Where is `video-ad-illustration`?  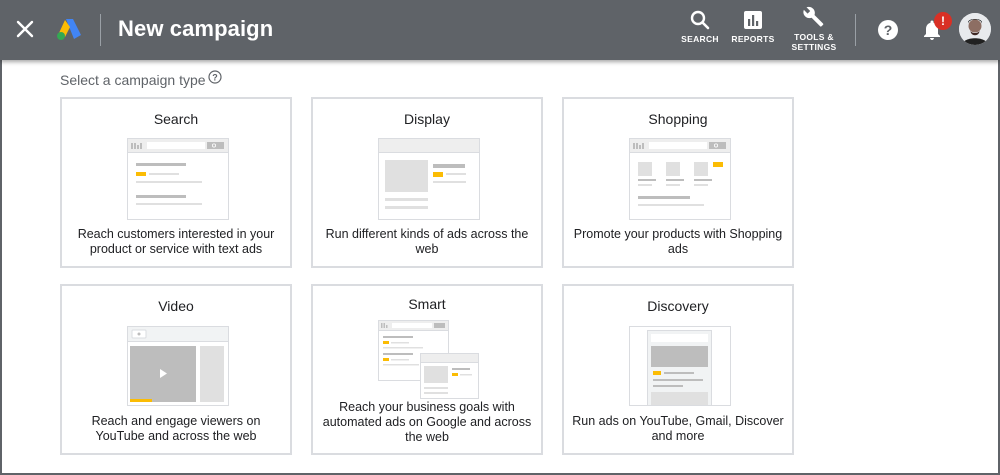 video-ad-illustration is located at coordinates (178, 366).